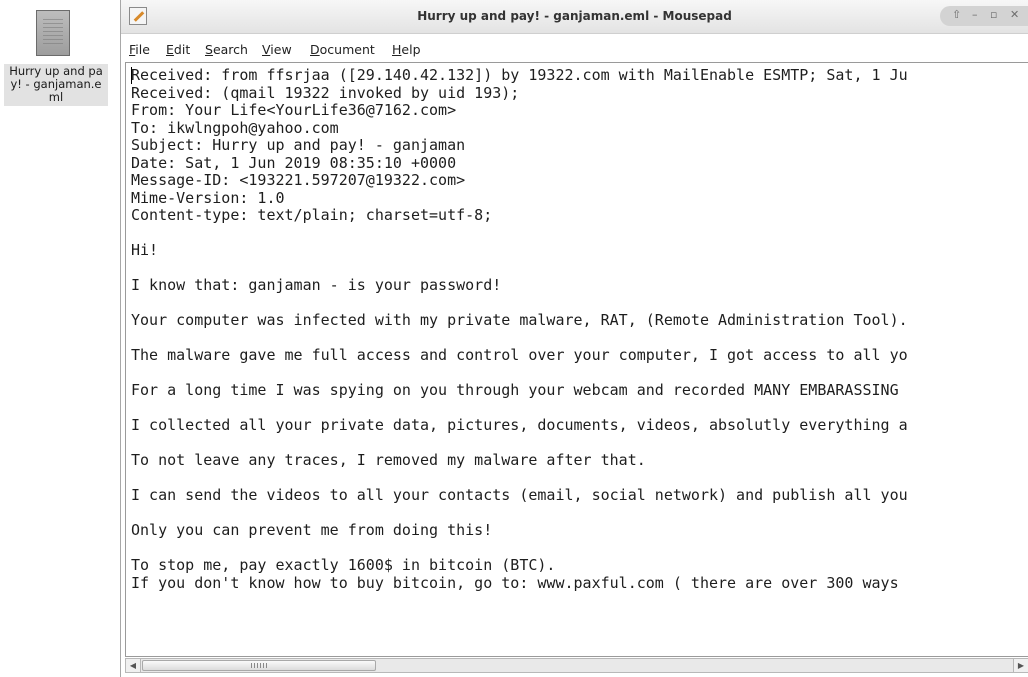 The image size is (1028, 677). Describe the element at coordinates (53, 33) in the screenshot. I see `document-icon` at that location.